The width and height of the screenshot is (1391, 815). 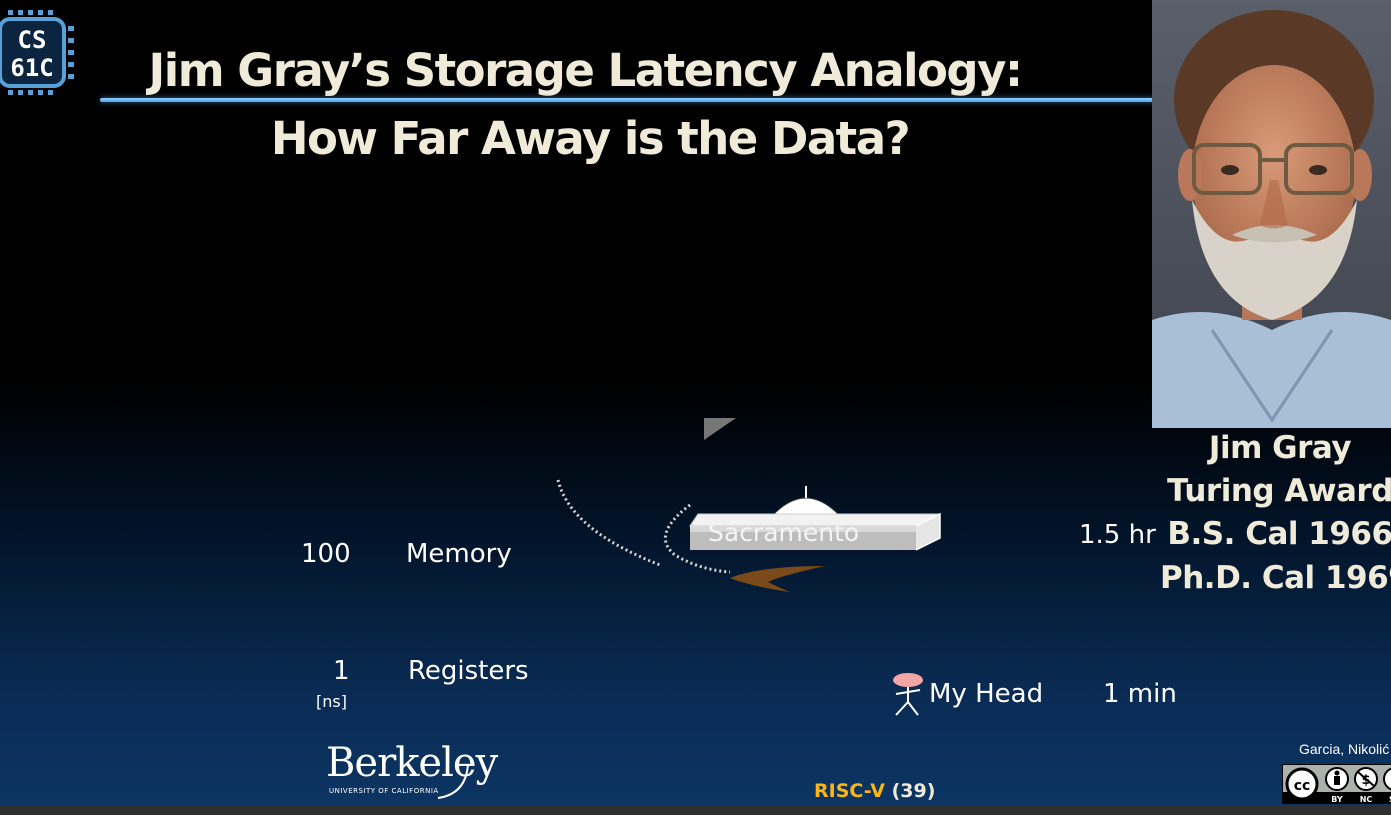 I want to click on creative-commons-license-icon: cc $ BY NC SA, so click(x=1336, y=784).